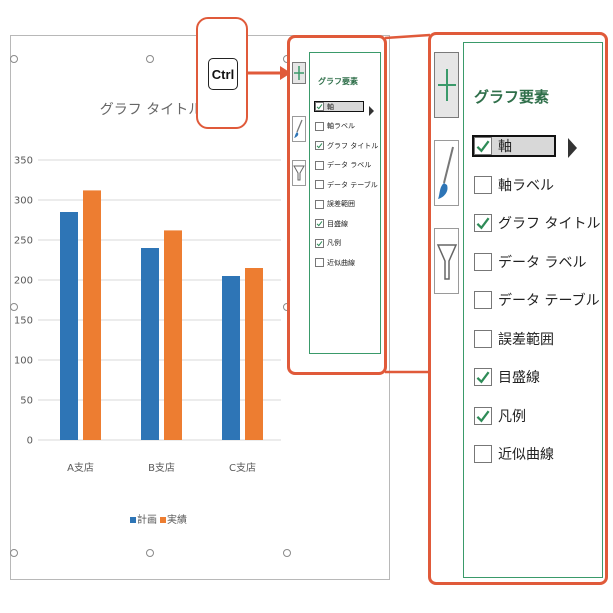 This screenshot has width=613, height=613. I want to click on menu-item-label: 目盛線, so click(519, 378).